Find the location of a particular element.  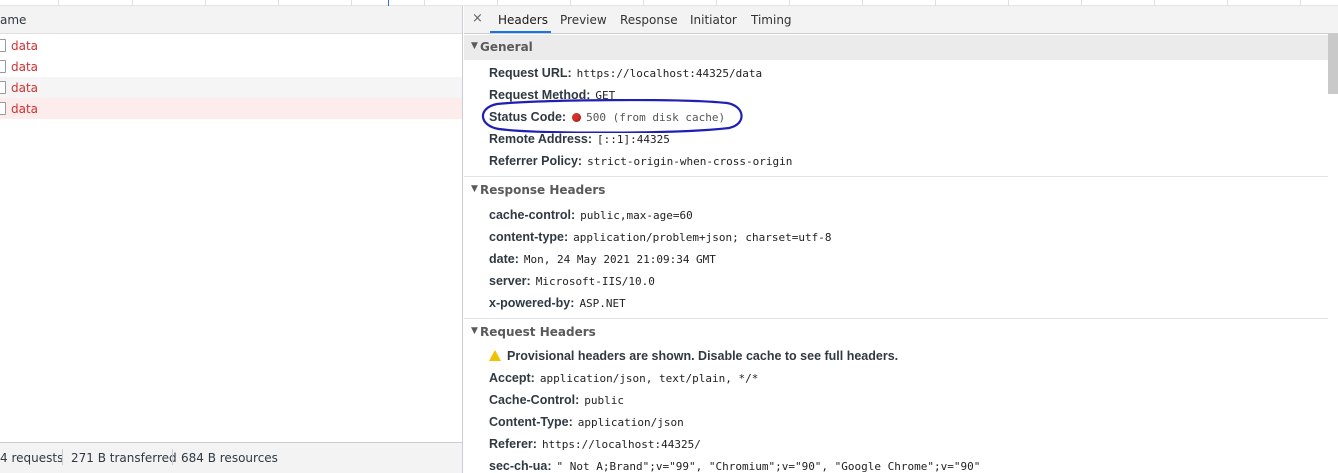

response-header-row: date: Mon, 24 May 2021 21:09:34 GMT is located at coordinates (602, 262).